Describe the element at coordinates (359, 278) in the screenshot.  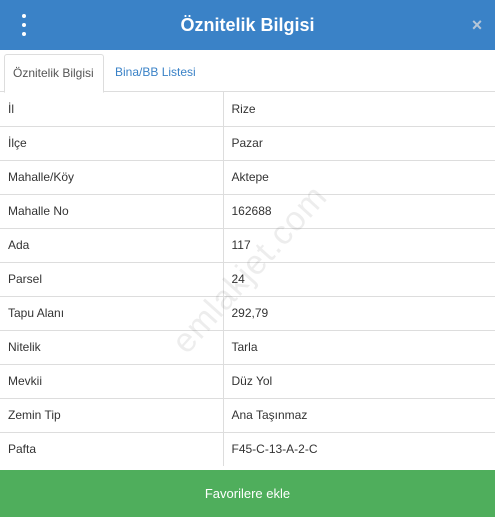
I see `row-value: 24` at that location.